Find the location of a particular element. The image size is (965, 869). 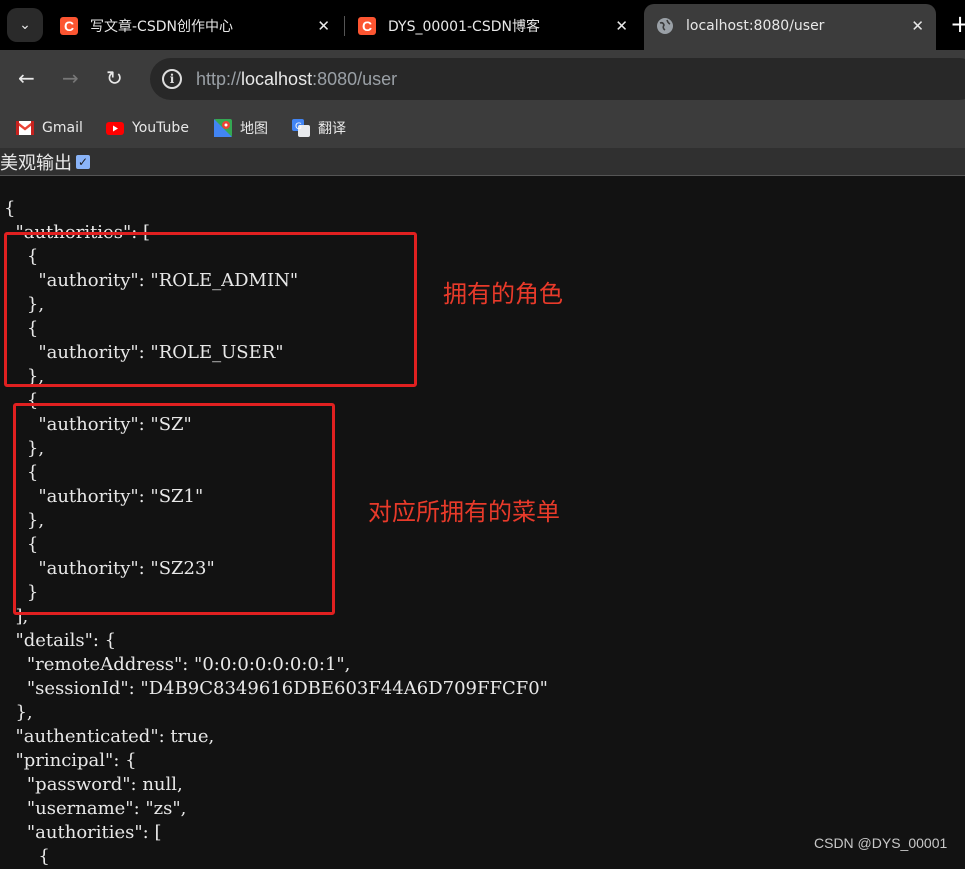

tab-csdn-write: C 写文章-CSDN创作中心 ✕ is located at coordinates (195, 26).